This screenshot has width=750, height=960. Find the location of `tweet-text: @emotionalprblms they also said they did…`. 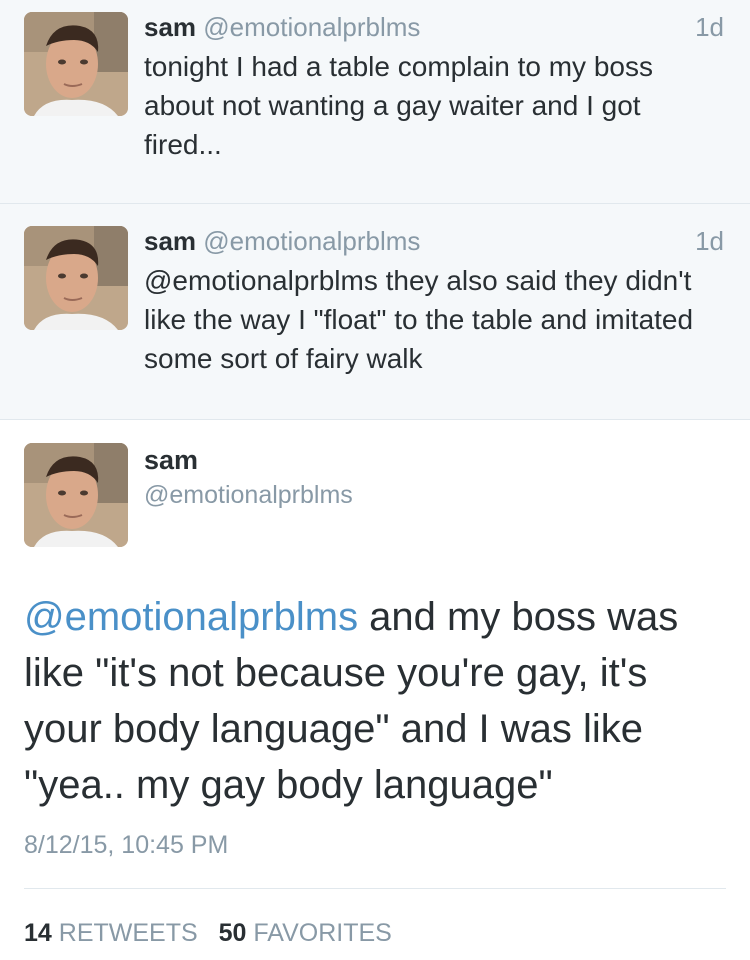

tweet-text: @emotionalprblms they also said they did… is located at coordinates (419, 319).